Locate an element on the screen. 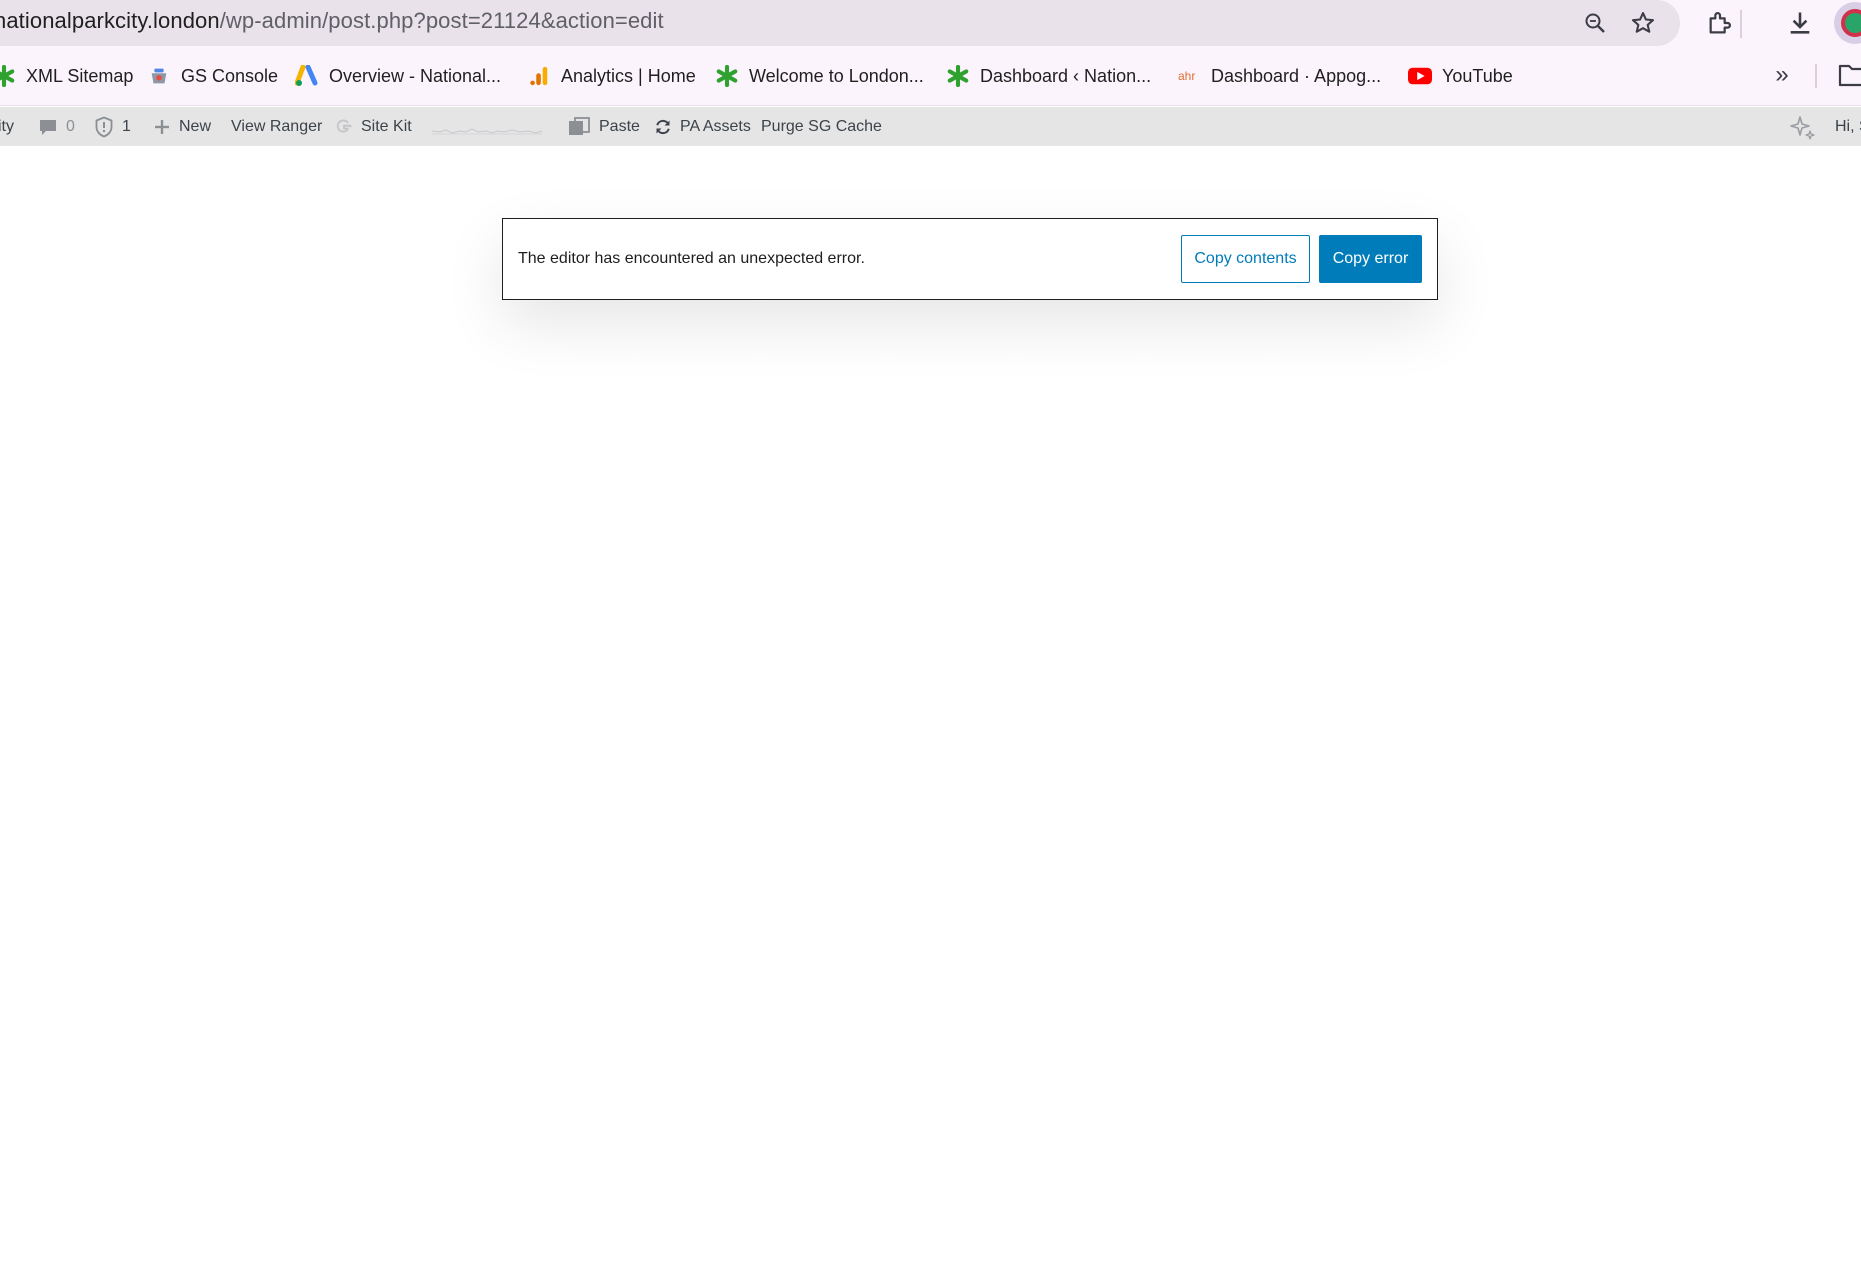 This screenshot has width=1861, height=1274. copy-contents-button: Copy contents is located at coordinates (1245, 259).